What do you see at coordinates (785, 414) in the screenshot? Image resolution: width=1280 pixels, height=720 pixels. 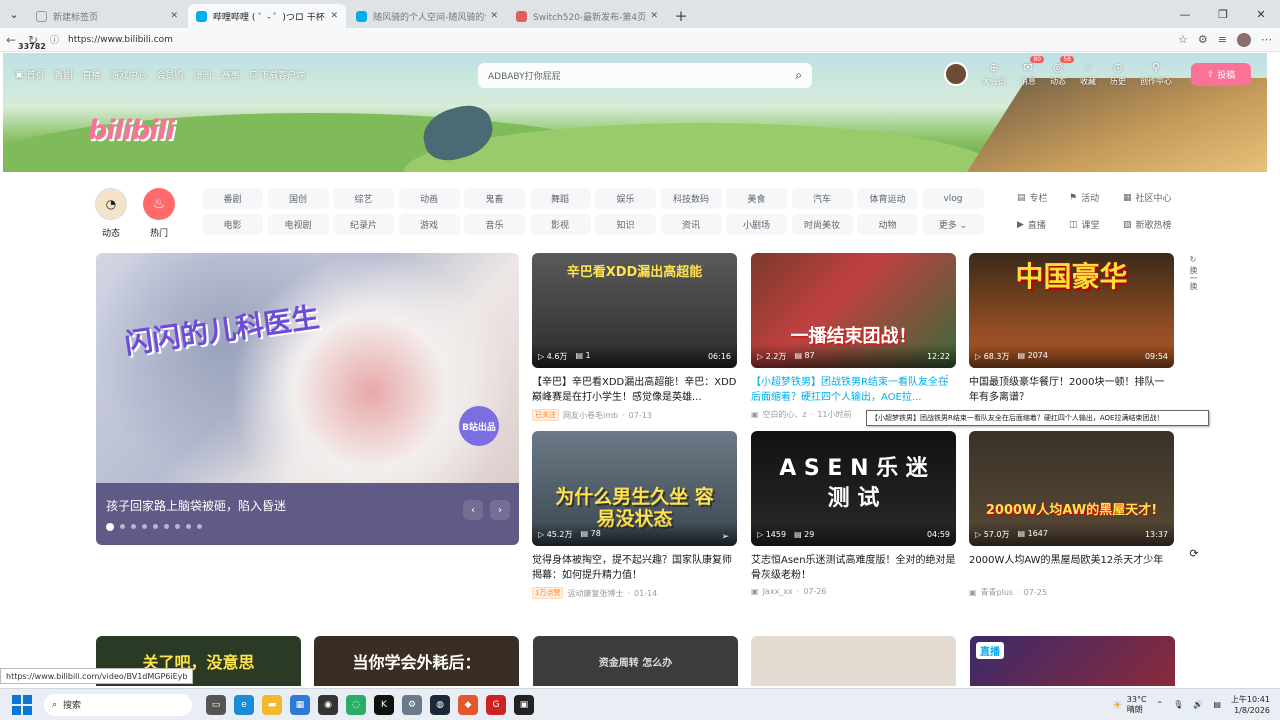 I see `video-author: 空白的心、z` at bounding box center [785, 414].